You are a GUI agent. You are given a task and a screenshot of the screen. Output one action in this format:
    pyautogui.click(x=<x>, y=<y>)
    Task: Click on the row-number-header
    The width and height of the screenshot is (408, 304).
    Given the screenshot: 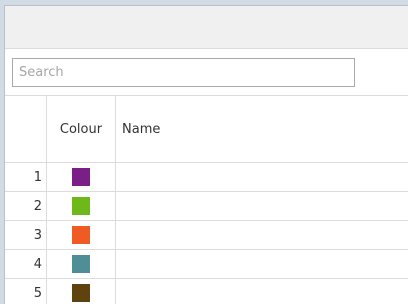 What is the action you would take?
    pyautogui.click(x=26, y=129)
    